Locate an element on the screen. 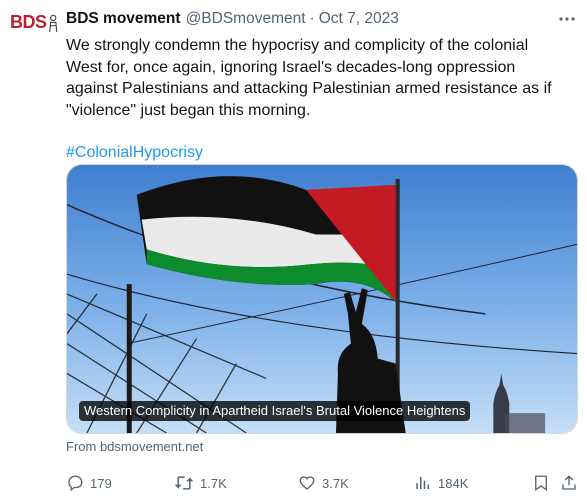  tweet-date: Oct 7, 2023 is located at coordinates (359, 19).